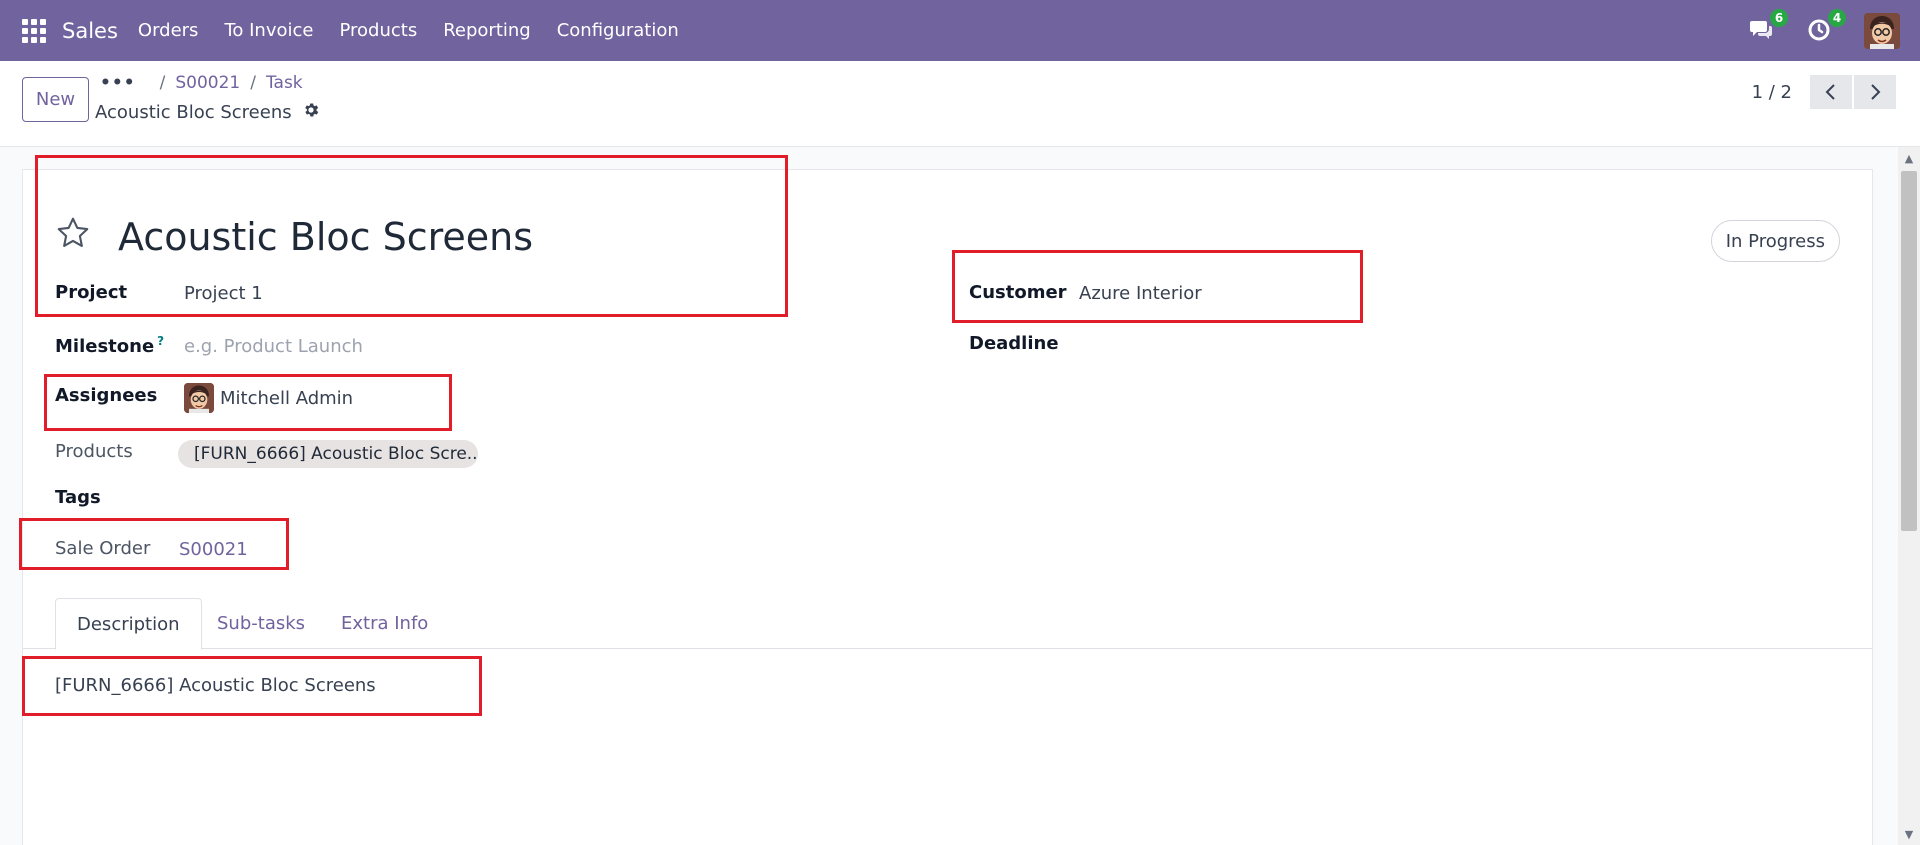 The width and height of the screenshot is (1920, 845). I want to click on project-field: Project 1, so click(223, 293).